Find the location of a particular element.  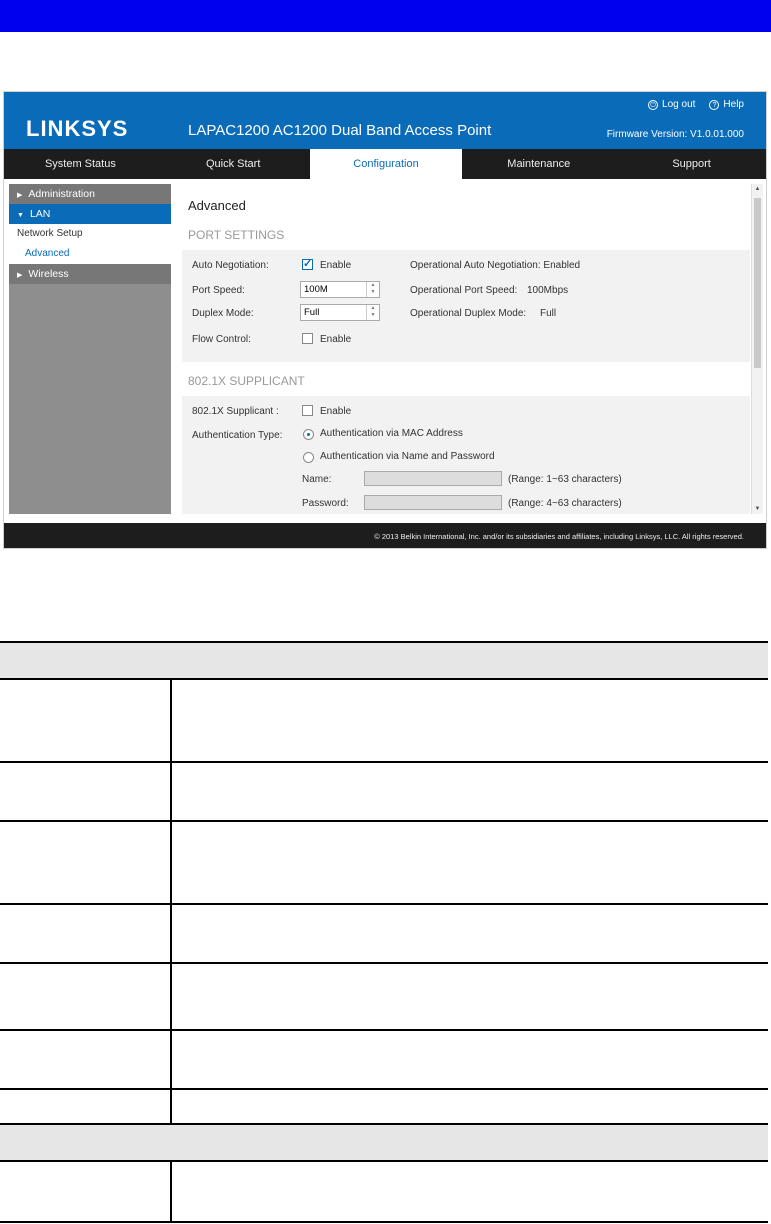

op-duplex-mode-label: Operational Duplex Mode: is located at coordinates (468, 313).